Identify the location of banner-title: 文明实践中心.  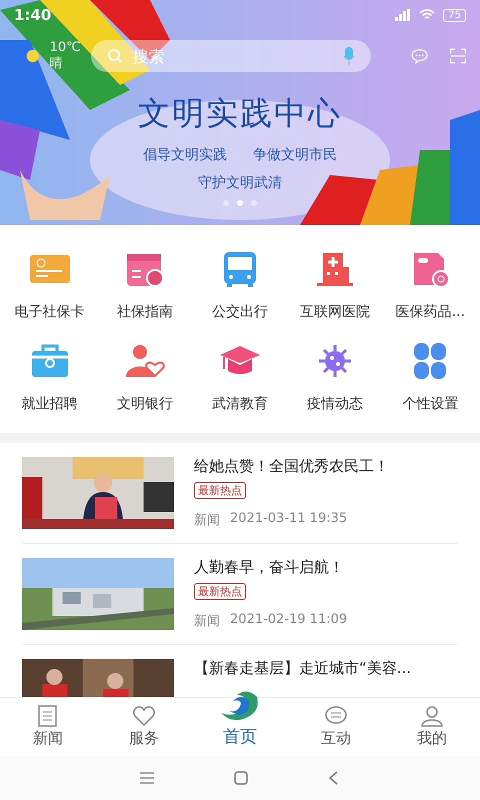
(240, 113).